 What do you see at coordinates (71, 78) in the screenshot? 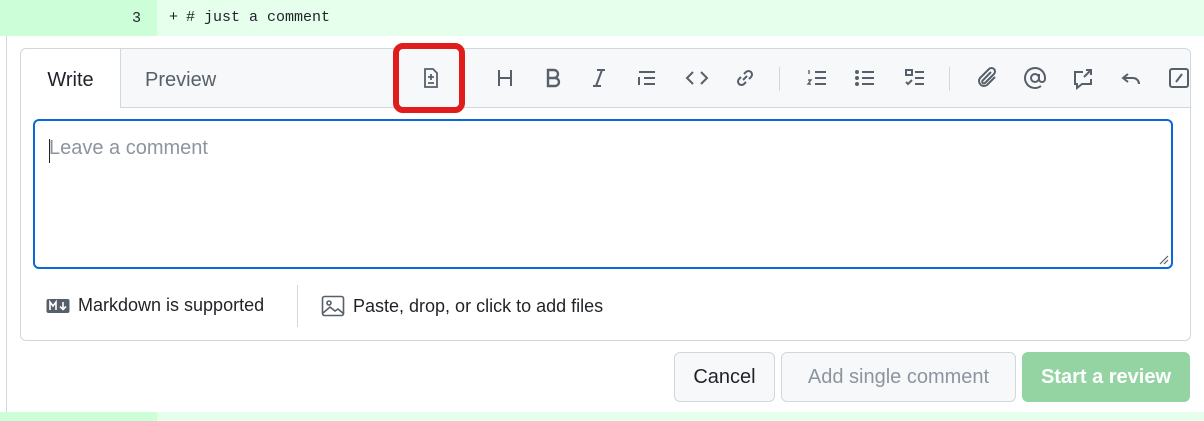
I see `tab-write: Write` at bounding box center [71, 78].